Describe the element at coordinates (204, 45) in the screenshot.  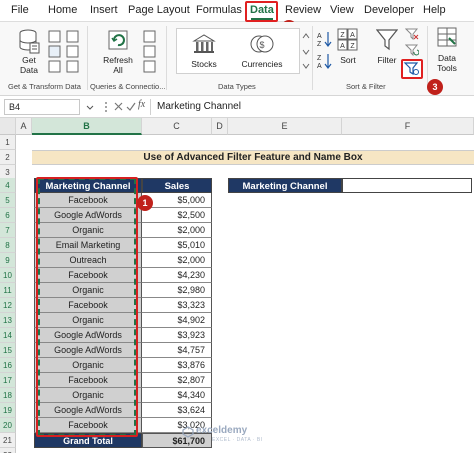
I see `stocks-icon` at that location.